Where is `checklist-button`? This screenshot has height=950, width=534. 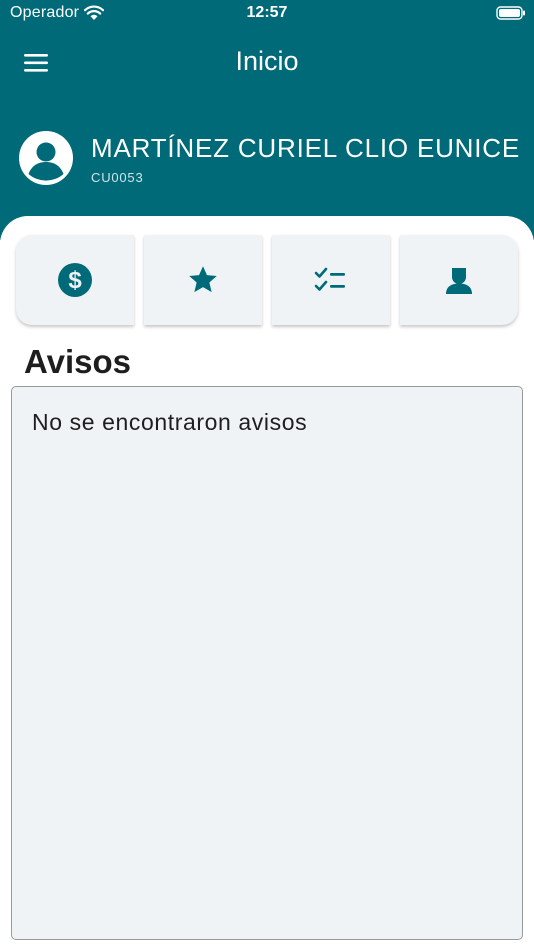
checklist-button is located at coordinates (331, 280).